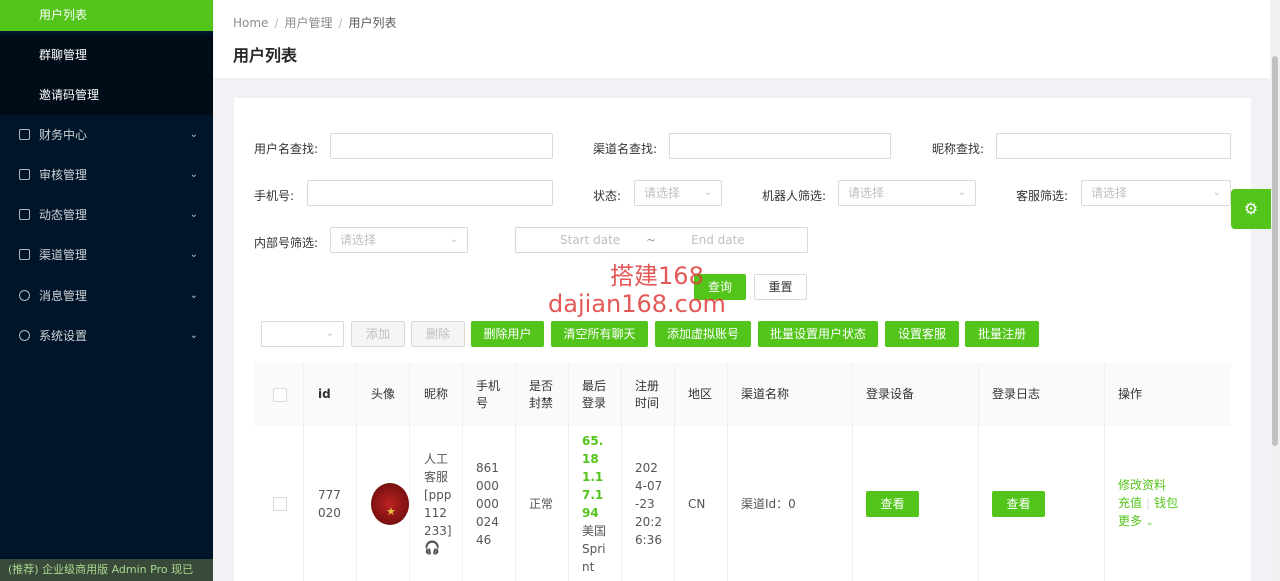  I want to click on batch-register-button: 批量注册, so click(1002, 334).